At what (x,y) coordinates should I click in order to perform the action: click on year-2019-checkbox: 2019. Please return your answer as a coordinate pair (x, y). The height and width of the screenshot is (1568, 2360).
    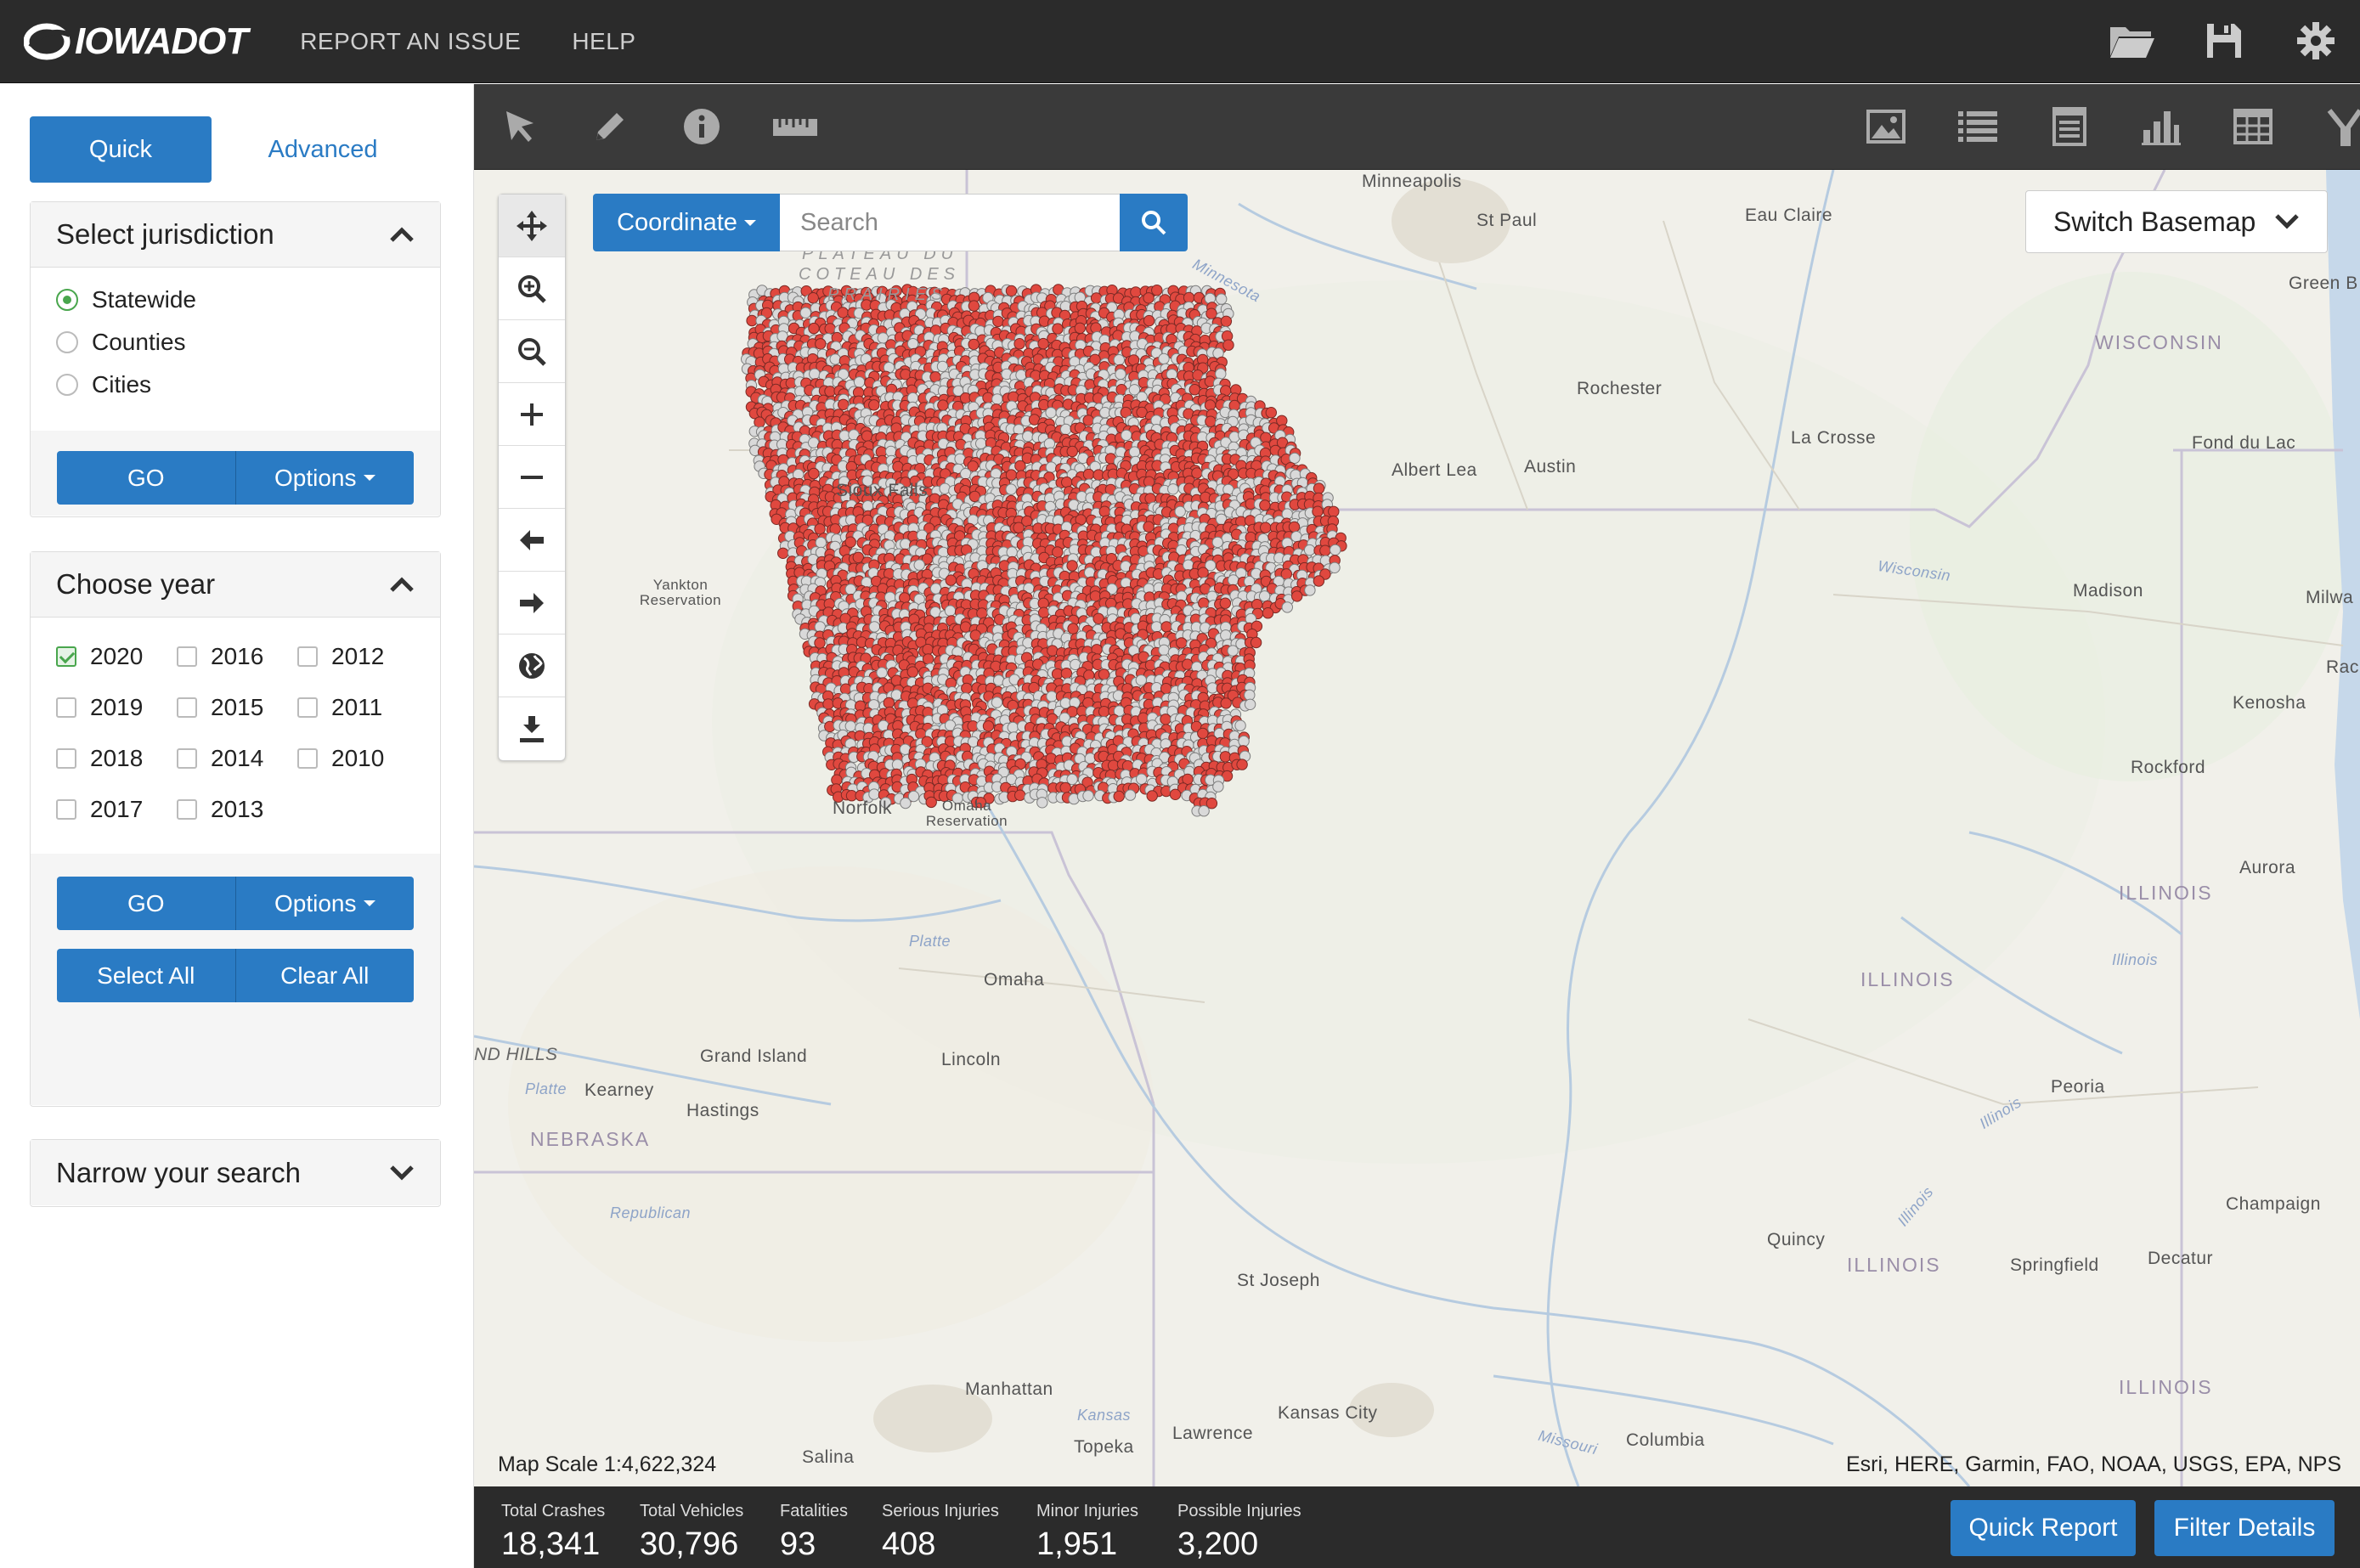
    Looking at the image, I should click on (99, 708).